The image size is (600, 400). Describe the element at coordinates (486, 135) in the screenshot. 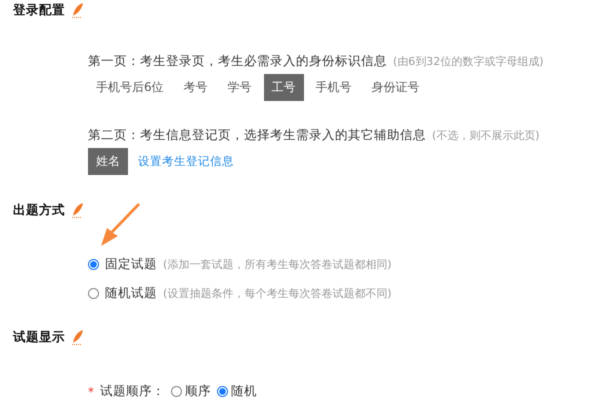

I see `hint-text: (不选，则不展示此页)` at that location.